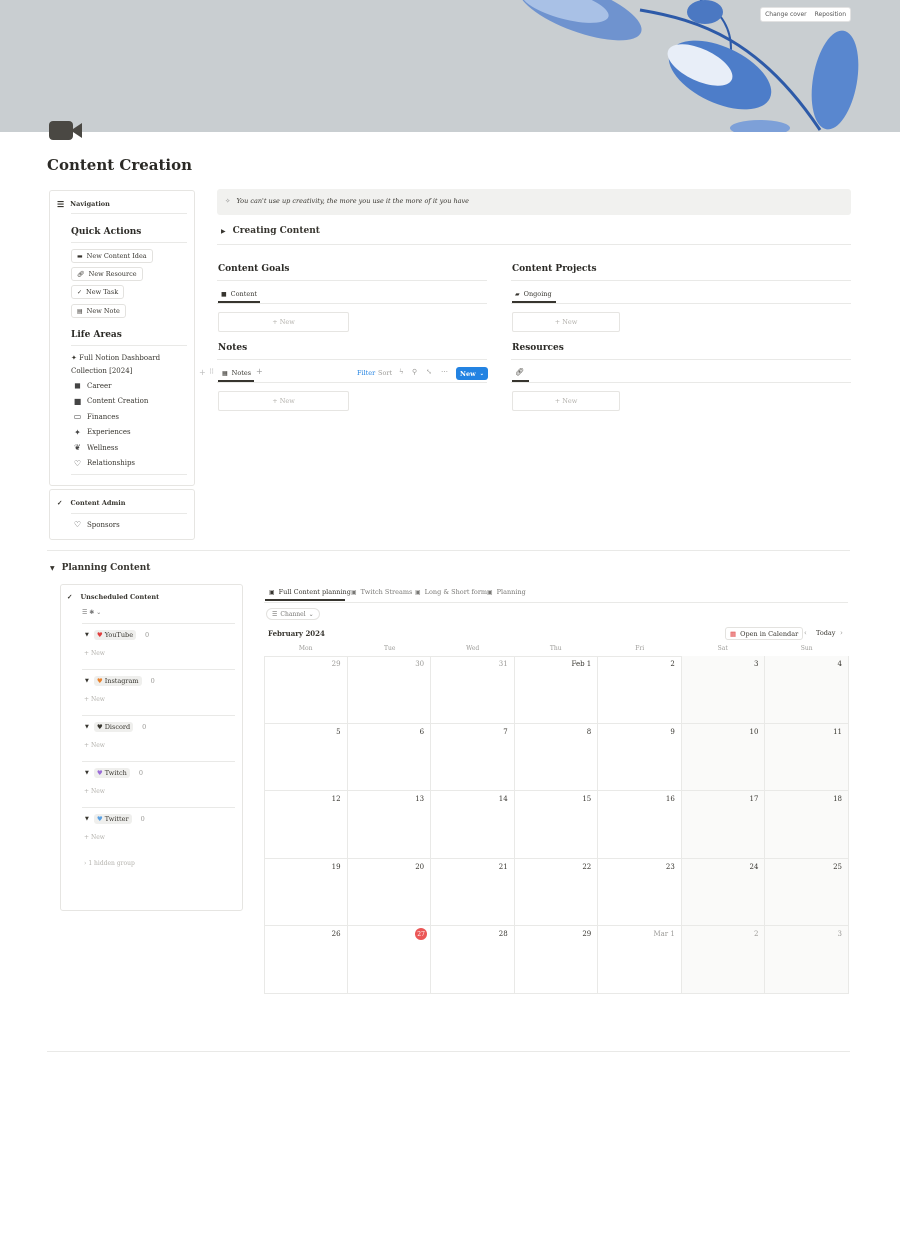  I want to click on tab-planning: ▣ Planning, so click(506, 592).